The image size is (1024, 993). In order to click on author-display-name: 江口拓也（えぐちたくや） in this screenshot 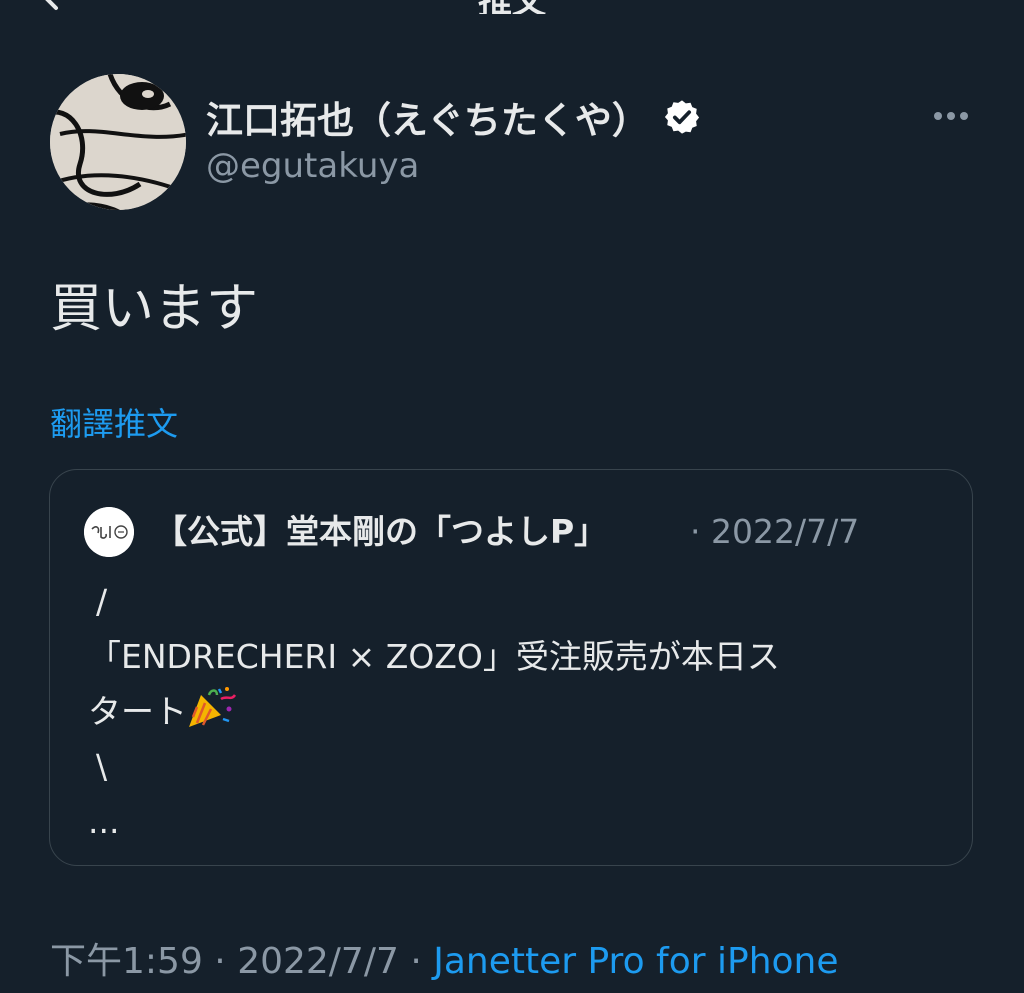, I will do `click(427, 117)`.